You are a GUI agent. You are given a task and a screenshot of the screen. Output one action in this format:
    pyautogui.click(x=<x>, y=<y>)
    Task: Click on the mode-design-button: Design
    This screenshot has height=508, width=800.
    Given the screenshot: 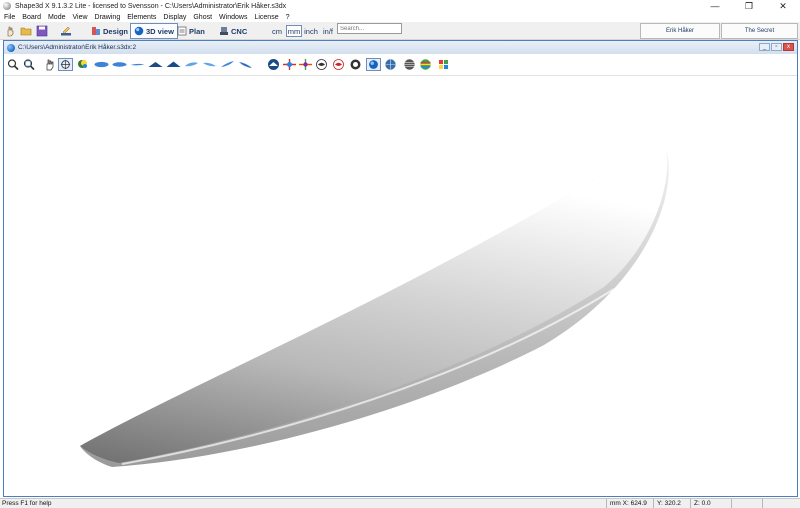 What is the action you would take?
    pyautogui.click(x=109, y=31)
    